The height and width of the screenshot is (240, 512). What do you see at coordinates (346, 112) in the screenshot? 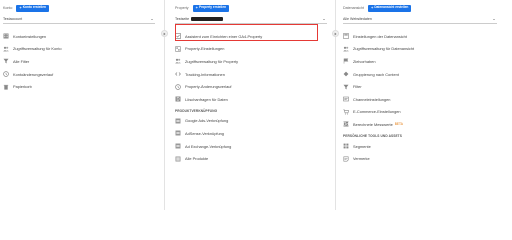
I see `cart-icon` at bounding box center [346, 112].